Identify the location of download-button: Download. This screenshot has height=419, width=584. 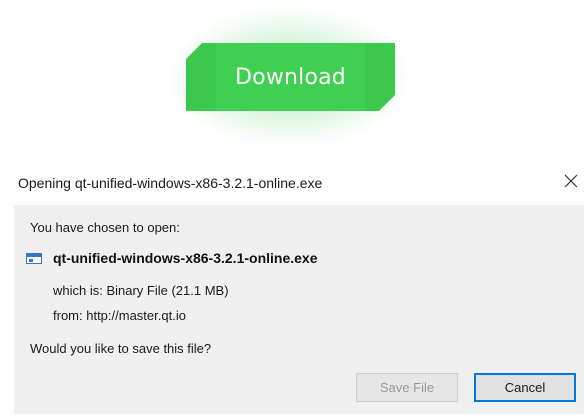
(290, 77).